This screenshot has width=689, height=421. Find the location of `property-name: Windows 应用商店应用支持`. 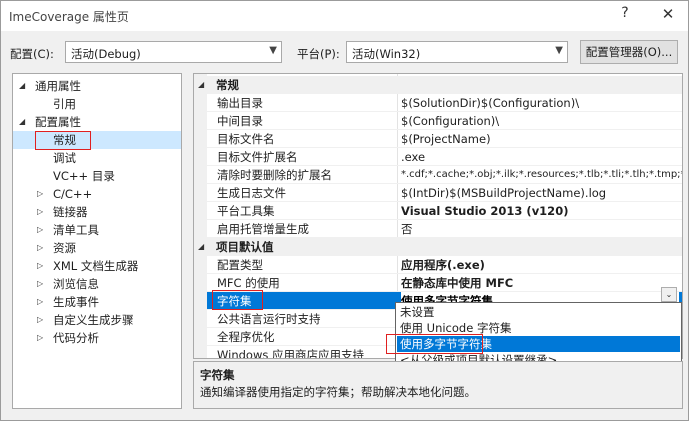

property-name: Windows 应用商店应用支持 is located at coordinates (290, 353).